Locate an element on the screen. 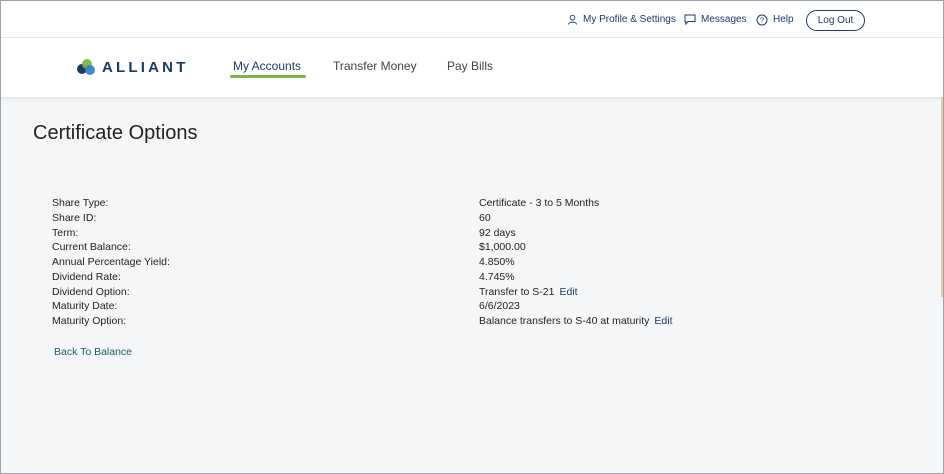 This screenshot has width=944, height=474. nav-my-accounts: My Accounts is located at coordinates (267, 66).